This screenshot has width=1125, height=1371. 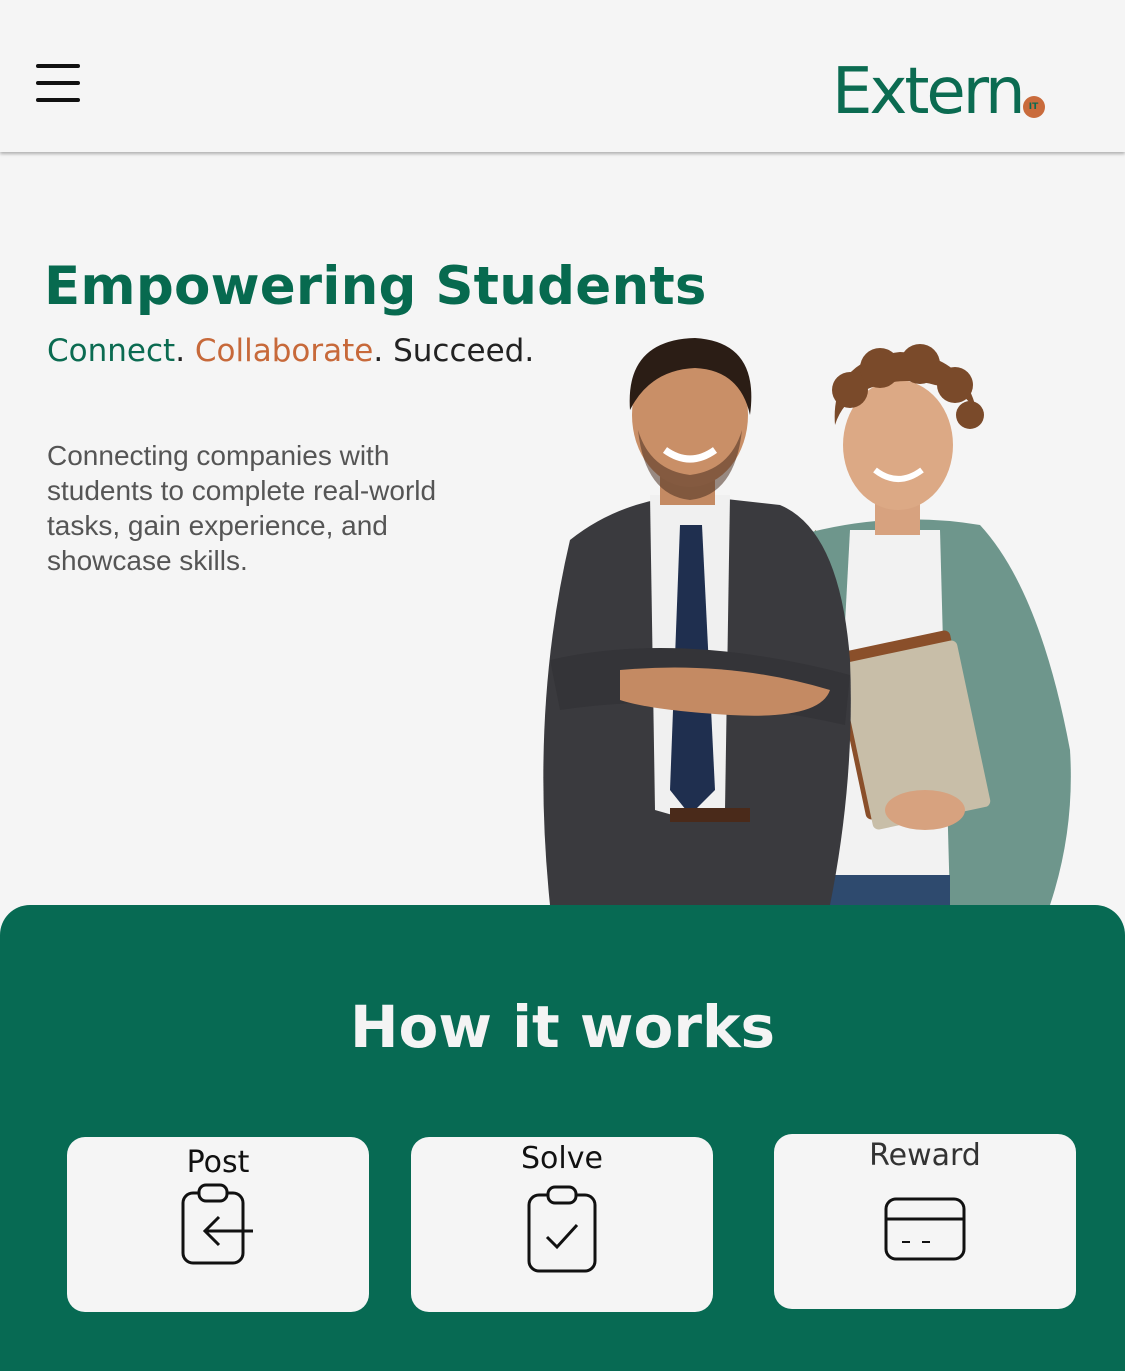 What do you see at coordinates (562, 1229) in the screenshot?
I see `clipboard-check-icon` at bounding box center [562, 1229].